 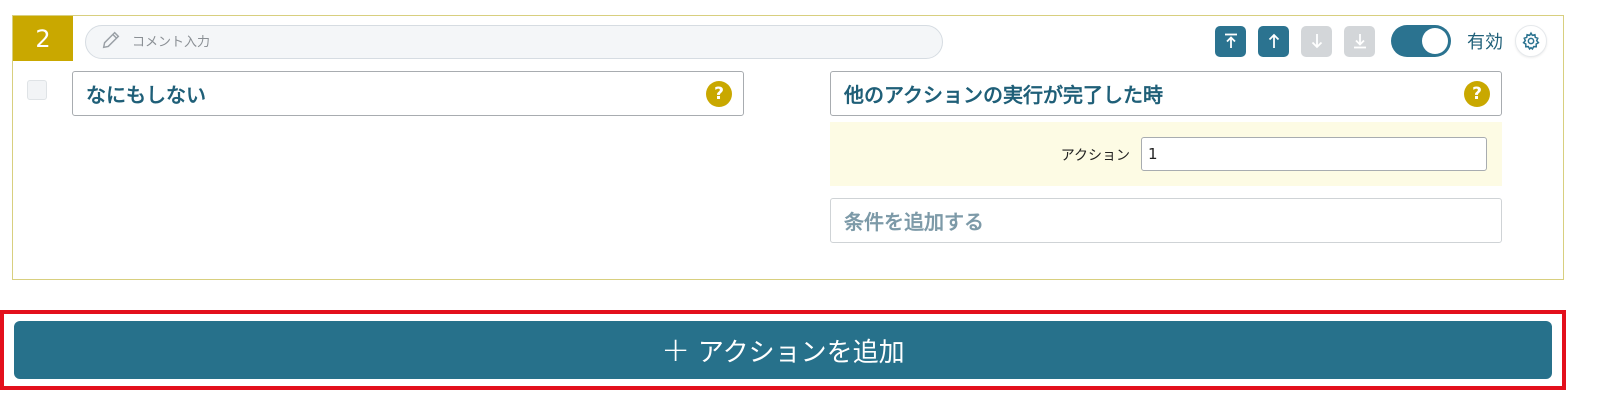 I want to click on action-help-icon: ?, so click(x=719, y=94).